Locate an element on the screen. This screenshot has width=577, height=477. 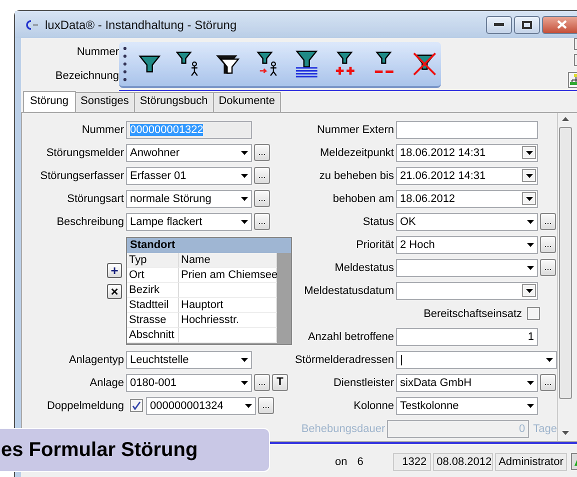
status-text: 6 is located at coordinates (360, 462).